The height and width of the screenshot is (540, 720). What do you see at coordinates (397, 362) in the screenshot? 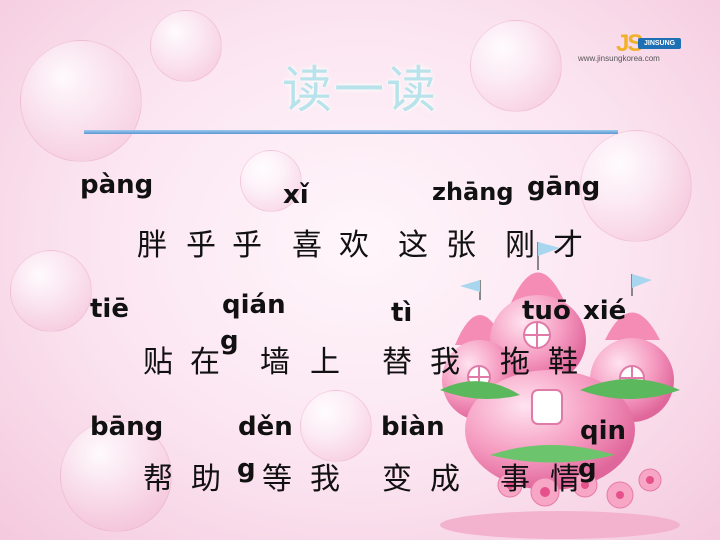
I see `hanzi: 替` at bounding box center [397, 362].